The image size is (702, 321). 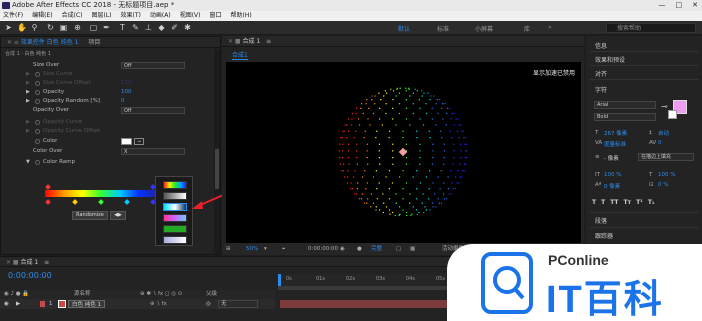 What do you see at coordinates (662, 5) in the screenshot?
I see `minimize-button: —` at bounding box center [662, 5].